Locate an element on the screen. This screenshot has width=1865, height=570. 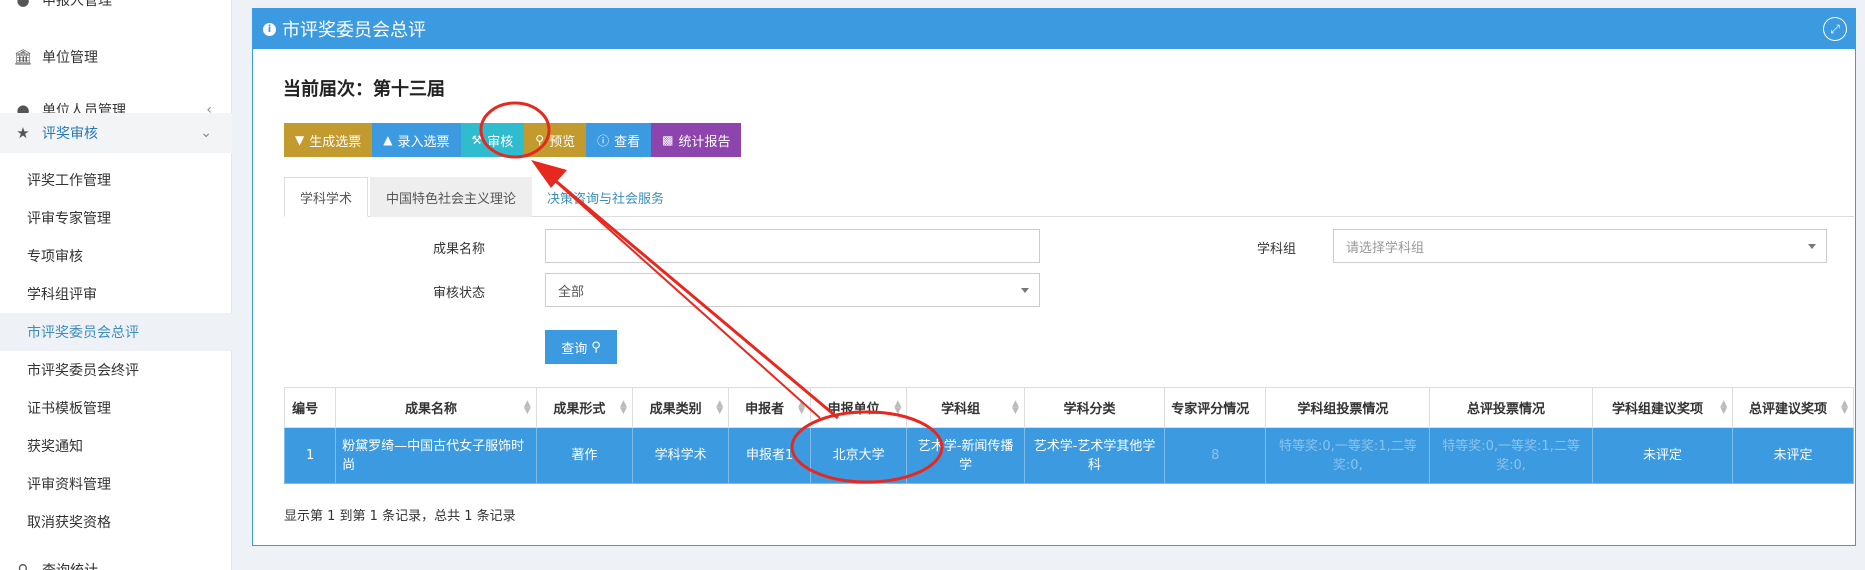
sidebar-subitem: 专项审核 is located at coordinates (116, 256).